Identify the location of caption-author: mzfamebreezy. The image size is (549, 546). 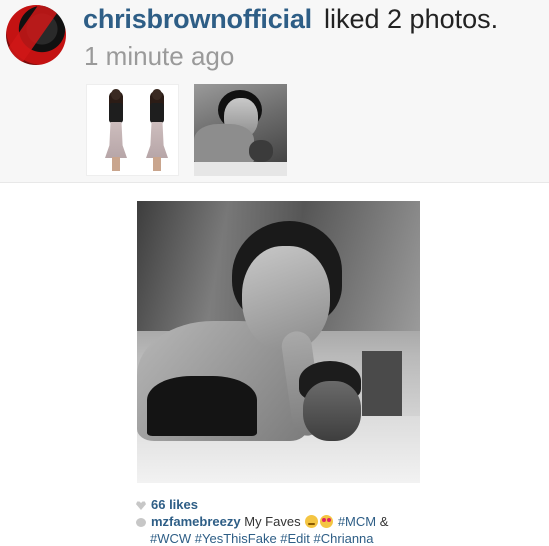
(196, 521).